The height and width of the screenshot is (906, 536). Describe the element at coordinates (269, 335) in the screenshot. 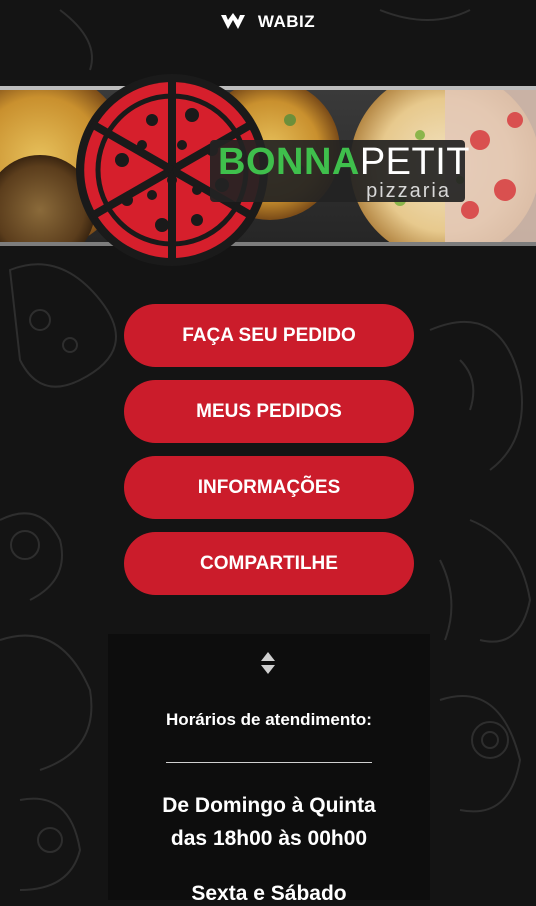

I see `place-order-button: FAÇA SEU PEDIDO` at that location.